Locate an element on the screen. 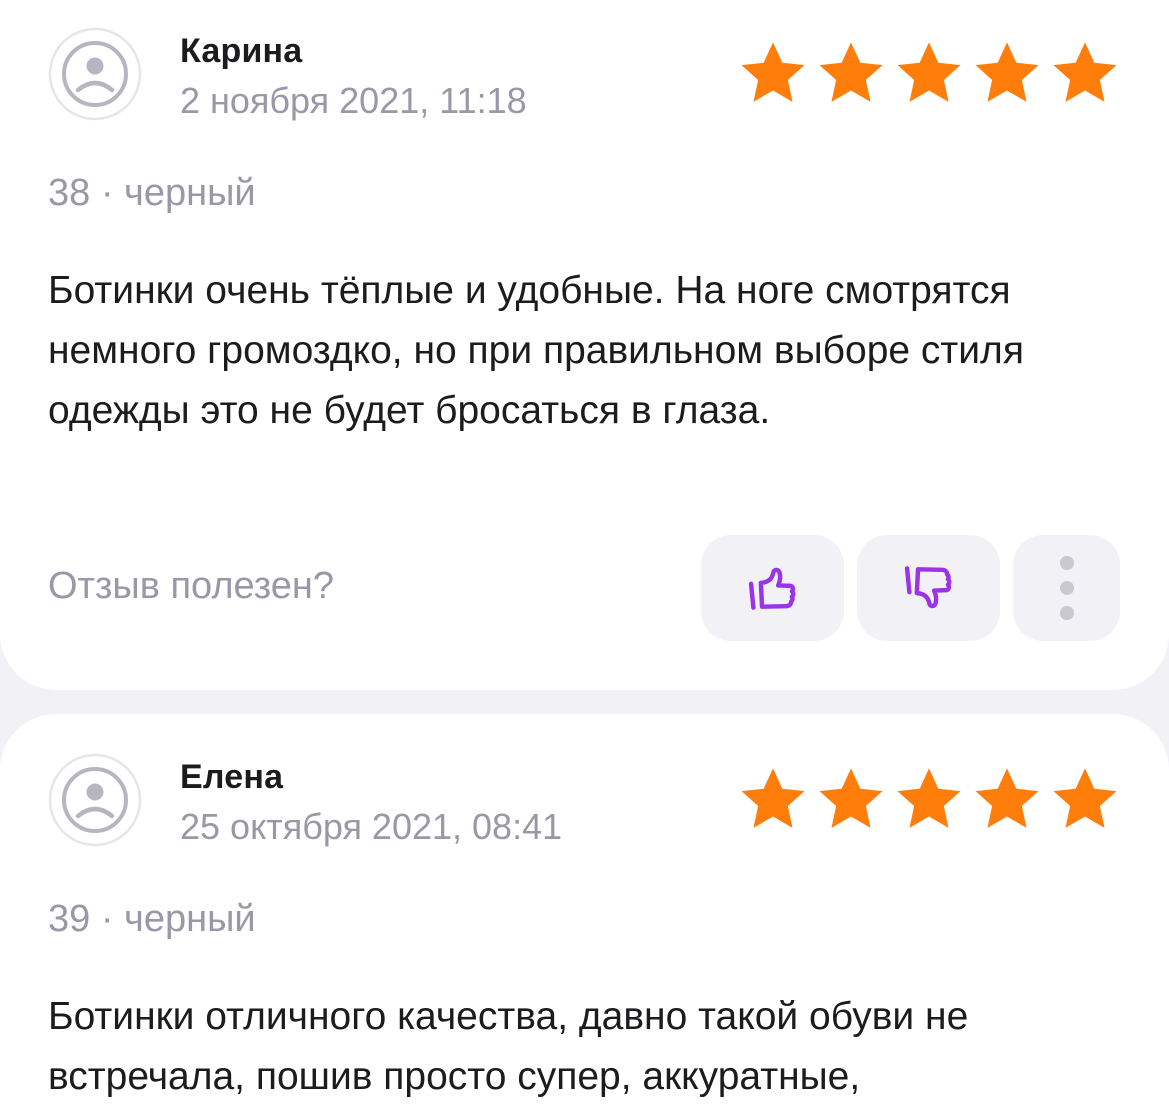 The height and width of the screenshot is (1115, 1169). more-options-button is located at coordinates (1066, 588).